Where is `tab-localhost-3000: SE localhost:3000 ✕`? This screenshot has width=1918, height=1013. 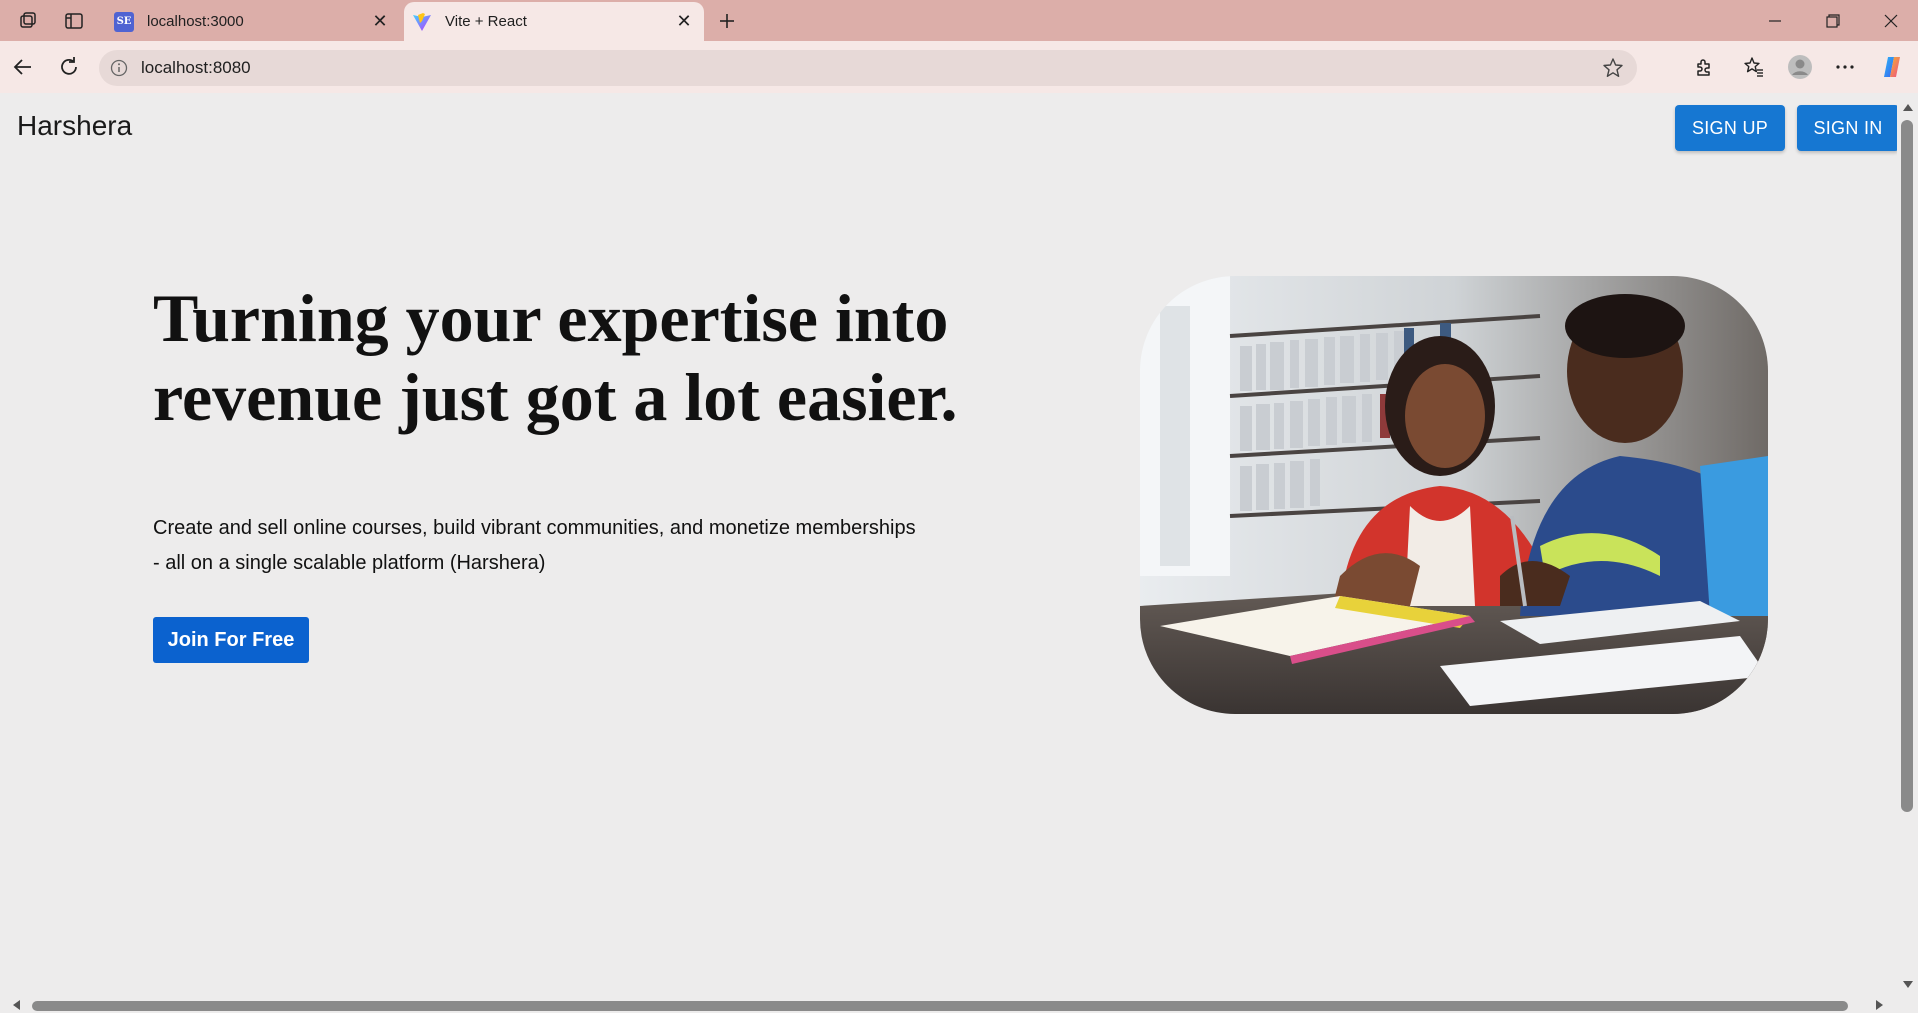
tab-localhost-3000: SE localhost:3000 ✕ is located at coordinates (253, 21).